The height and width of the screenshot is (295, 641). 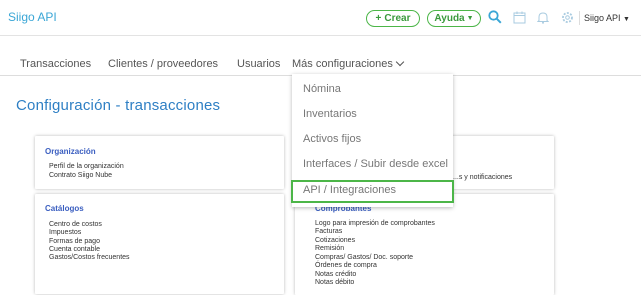 What do you see at coordinates (335, 240) in the screenshot?
I see `link-cotizaciones: Cotizaciones` at bounding box center [335, 240].